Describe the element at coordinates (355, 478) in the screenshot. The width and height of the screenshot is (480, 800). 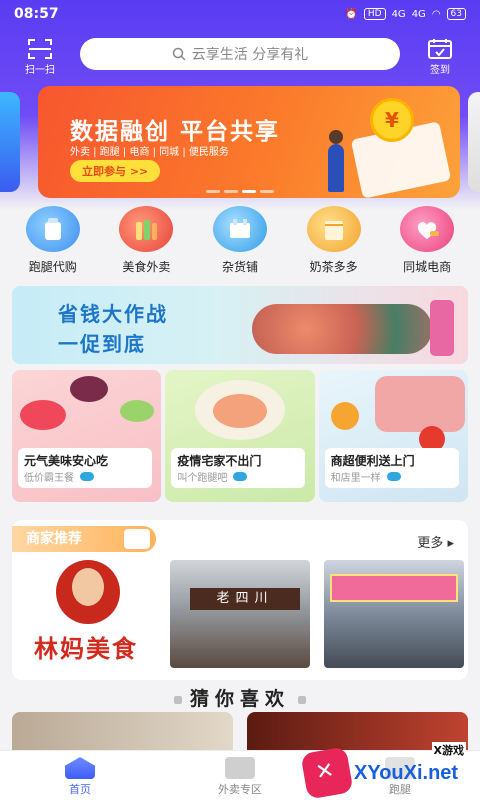
I see `feature-card-subtitle: 和店里一样` at that location.